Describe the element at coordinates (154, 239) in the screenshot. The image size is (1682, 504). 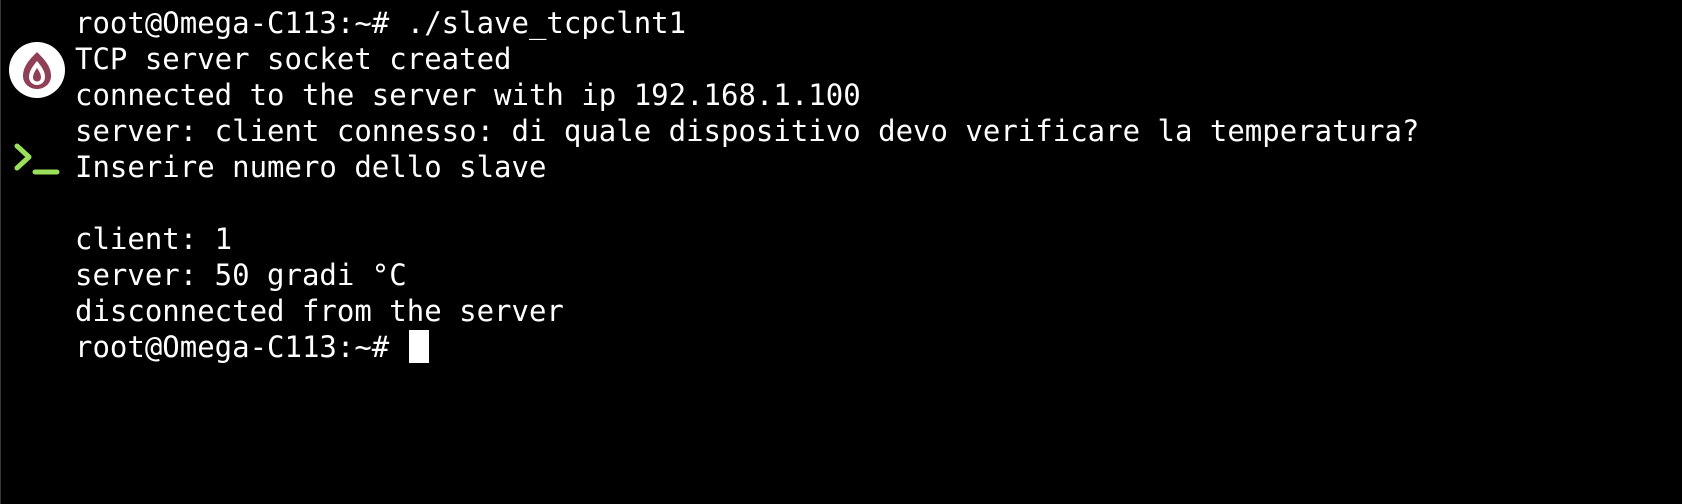
I see `terminal-line-client-reply: client: 1` at that location.